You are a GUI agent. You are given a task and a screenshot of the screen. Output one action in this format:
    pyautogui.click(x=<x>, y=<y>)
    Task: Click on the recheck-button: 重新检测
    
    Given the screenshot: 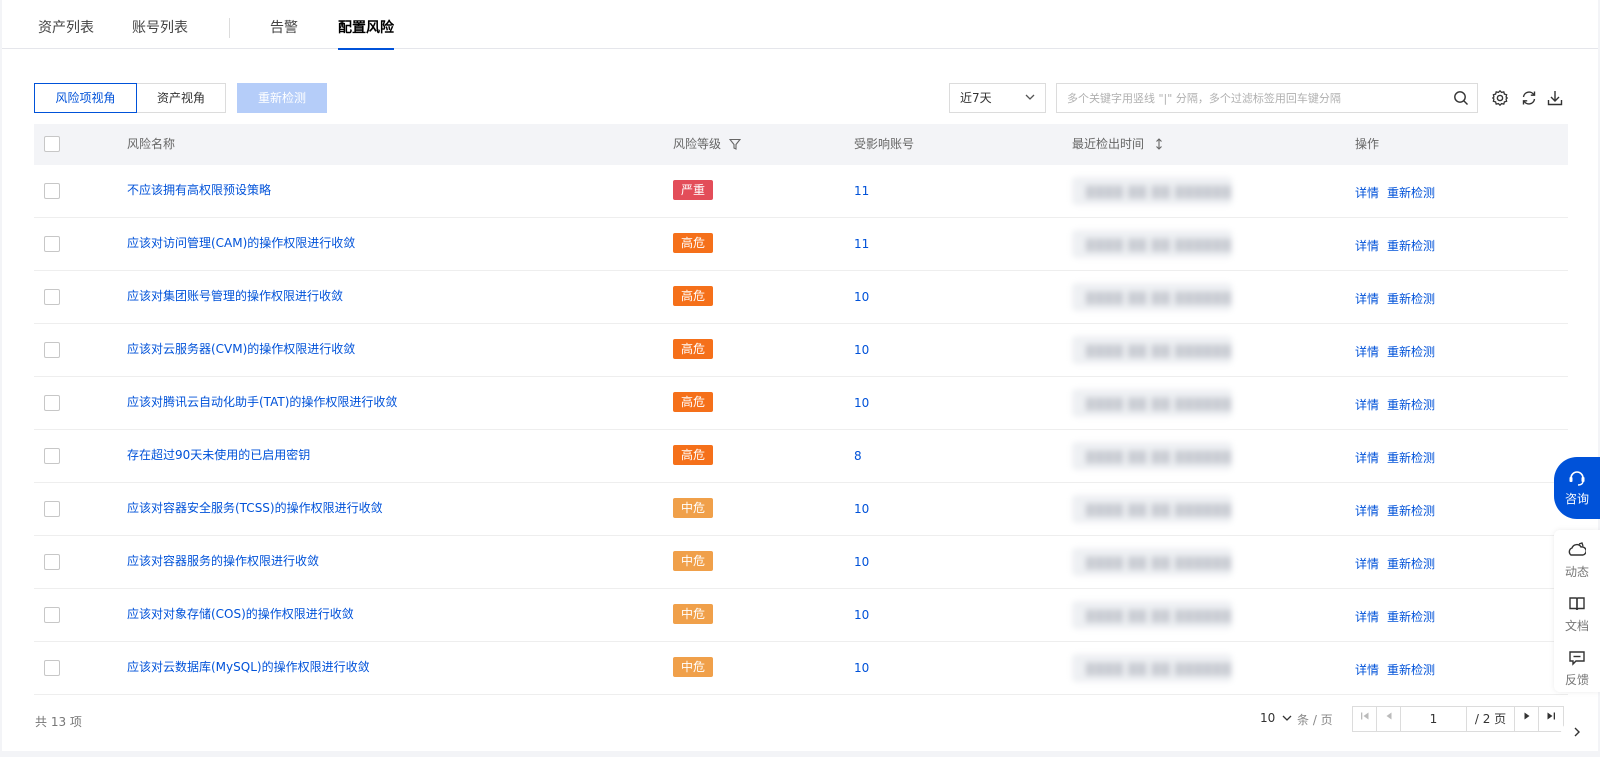 What is the action you would take?
    pyautogui.click(x=282, y=98)
    